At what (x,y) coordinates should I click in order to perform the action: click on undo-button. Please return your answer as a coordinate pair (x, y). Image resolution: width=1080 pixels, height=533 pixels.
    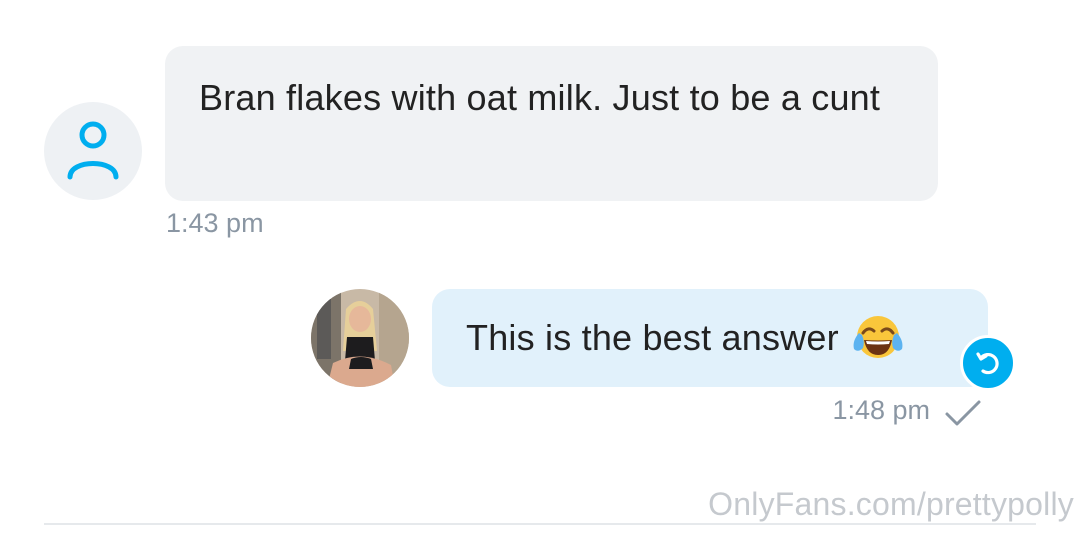
    Looking at the image, I should click on (988, 363).